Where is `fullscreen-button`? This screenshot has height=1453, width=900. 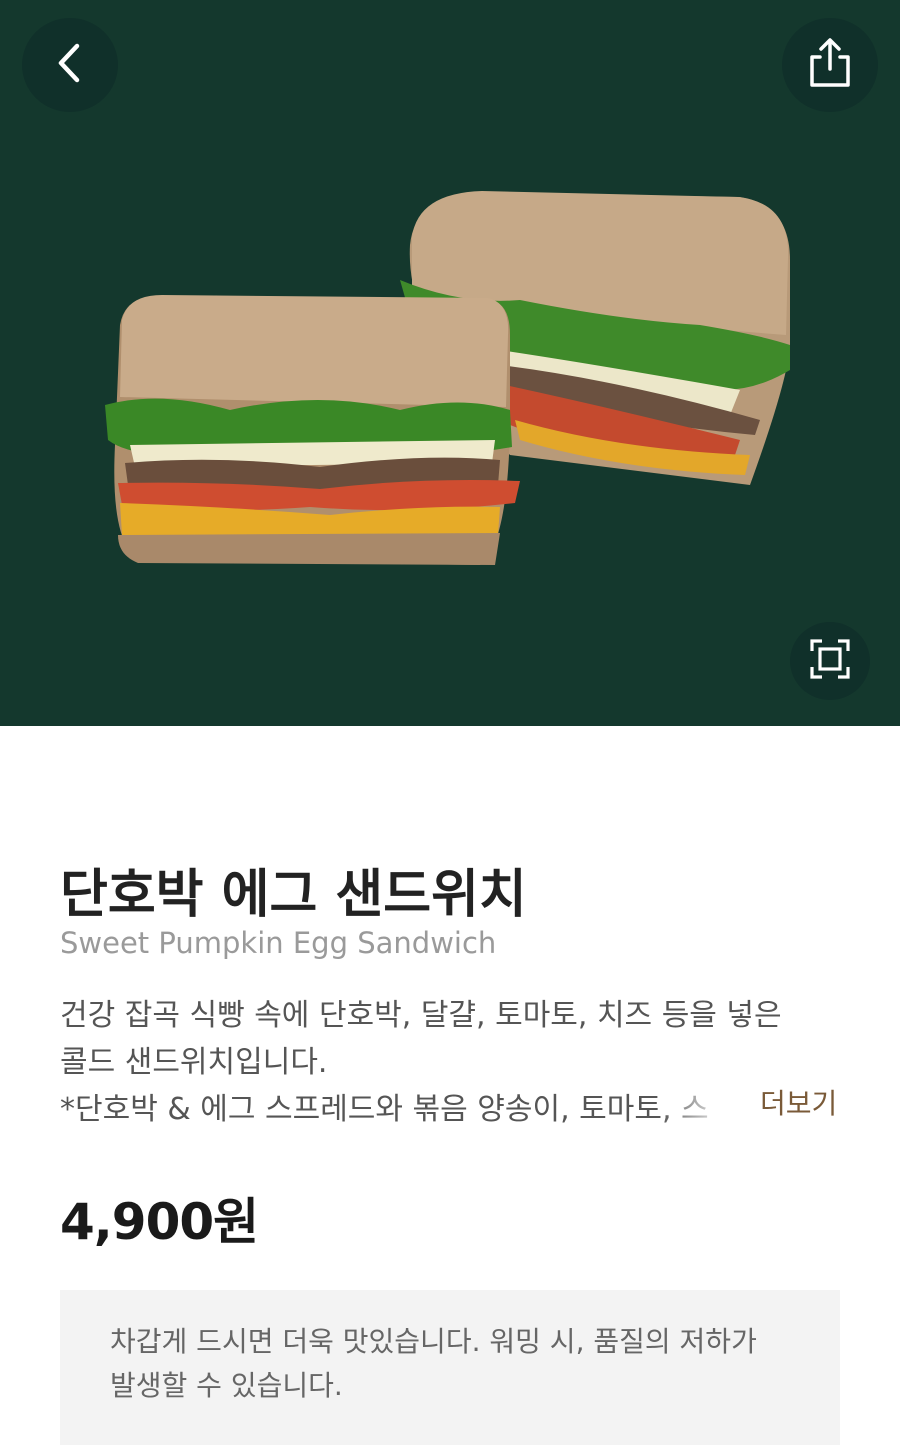 fullscreen-button is located at coordinates (830, 661).